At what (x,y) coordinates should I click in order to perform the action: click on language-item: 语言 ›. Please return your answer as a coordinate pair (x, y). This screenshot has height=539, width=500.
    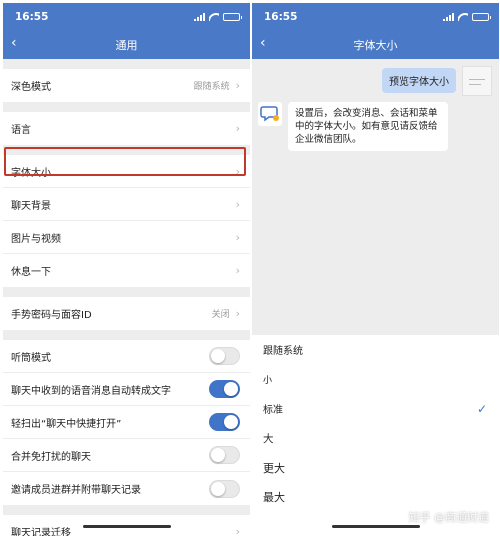
    Looking at the image, I should click on (126, 128).